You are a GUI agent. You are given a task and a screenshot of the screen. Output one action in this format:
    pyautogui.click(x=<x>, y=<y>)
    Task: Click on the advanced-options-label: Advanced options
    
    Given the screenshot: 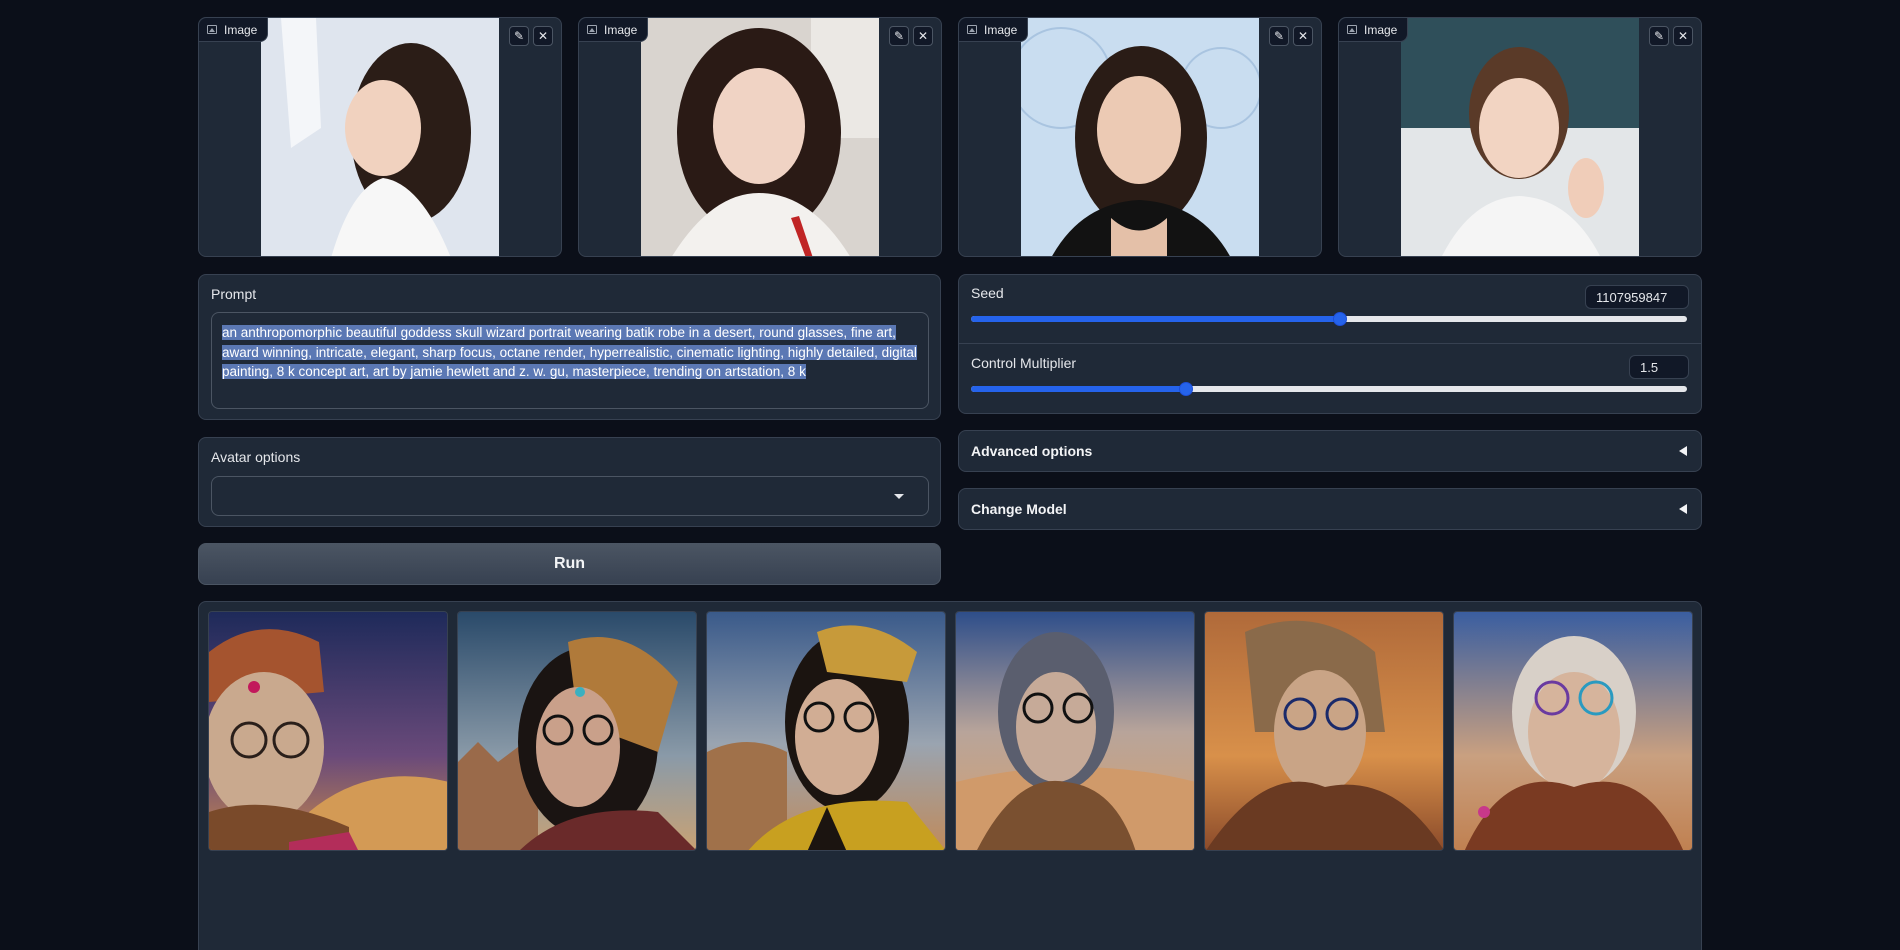 What is the action you would take?
    pyautogui.click(x=1032, y=451)
    